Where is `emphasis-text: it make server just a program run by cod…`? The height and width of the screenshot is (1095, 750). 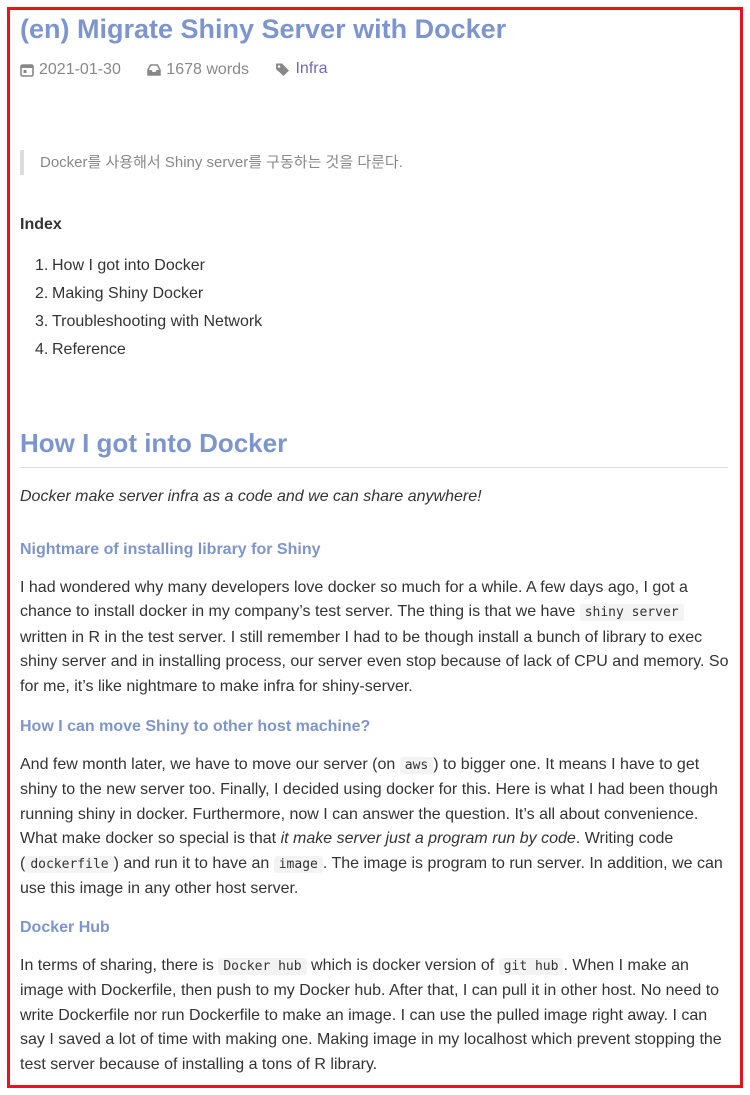 emphasis-text: it make server just a program run by cod… is located at coordinates (428, 839).